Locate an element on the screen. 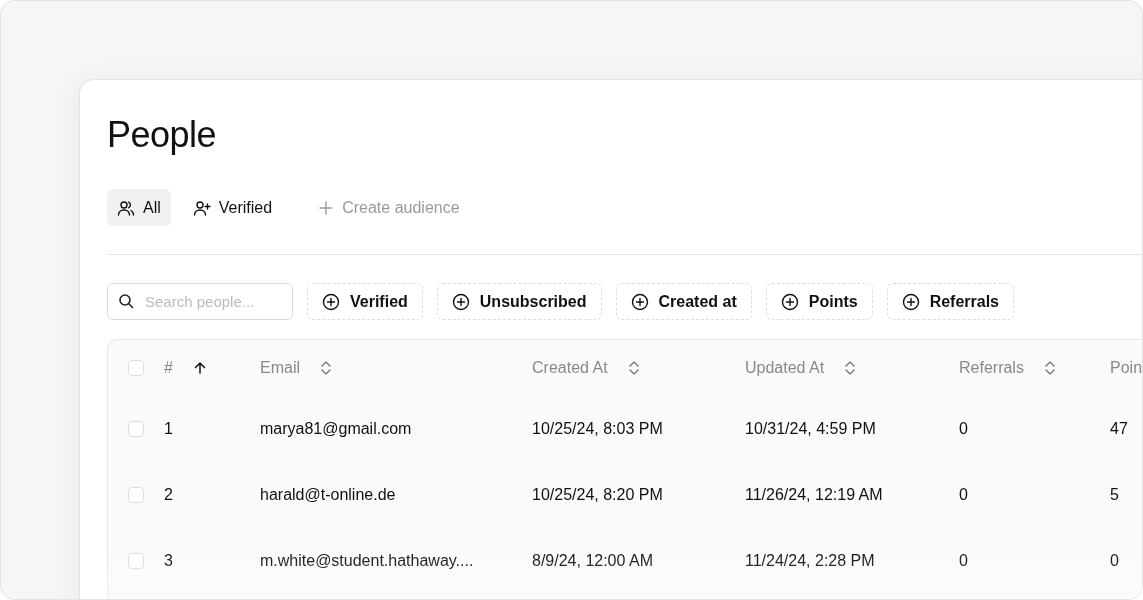  table-cell: marya81@gmail.com is located at coordinates (336, 428).